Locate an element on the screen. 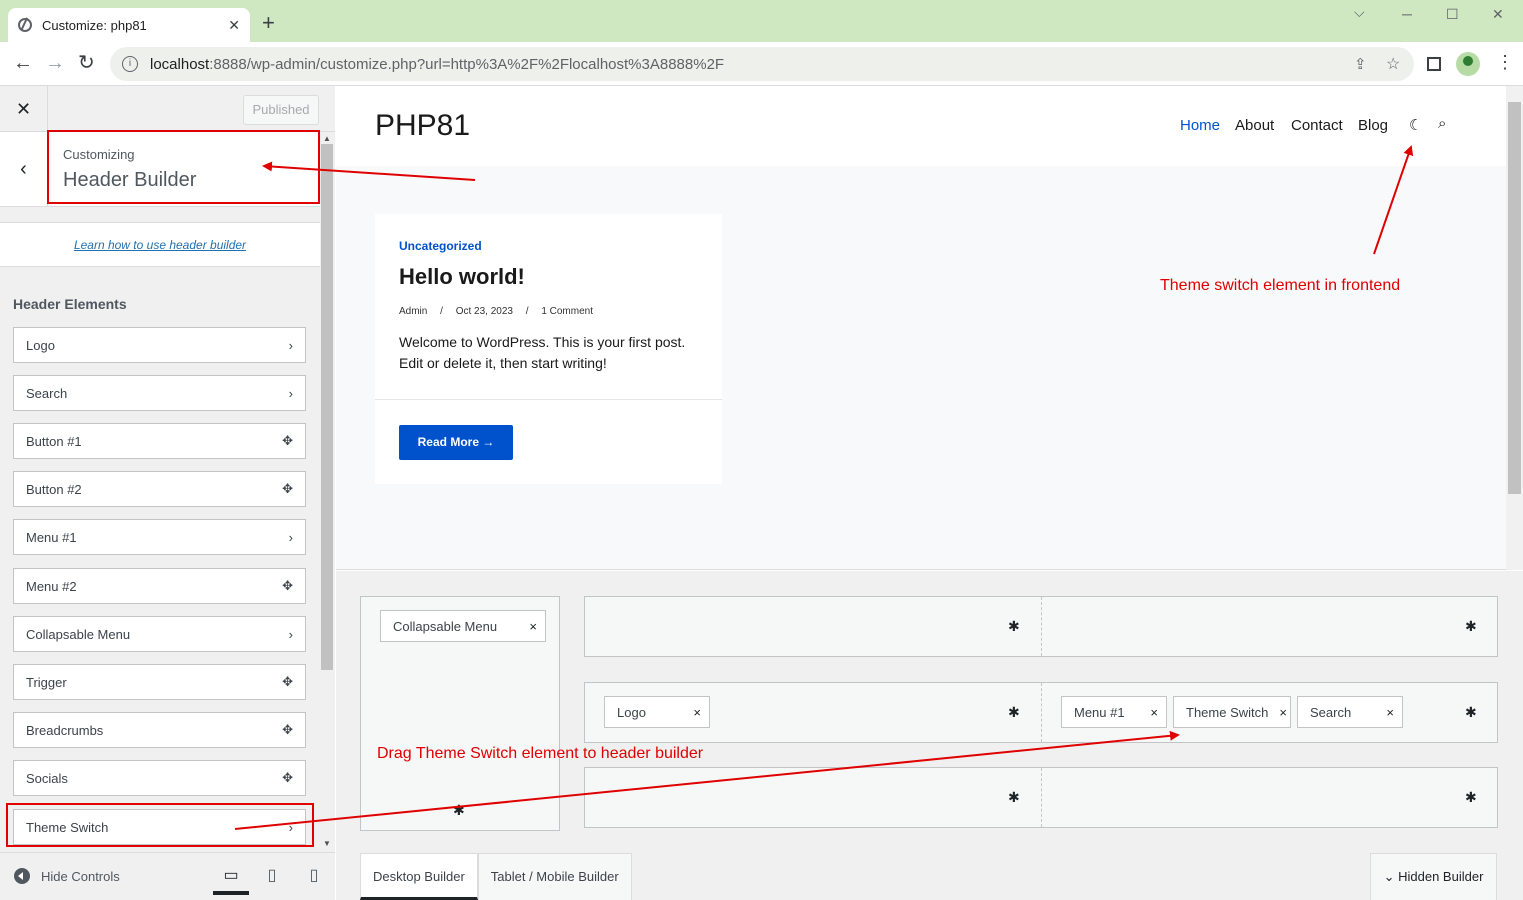 The width and height of the screenshot is (1523, 900). arrow-to-moon-icon is located at coordinates (1393, 200).